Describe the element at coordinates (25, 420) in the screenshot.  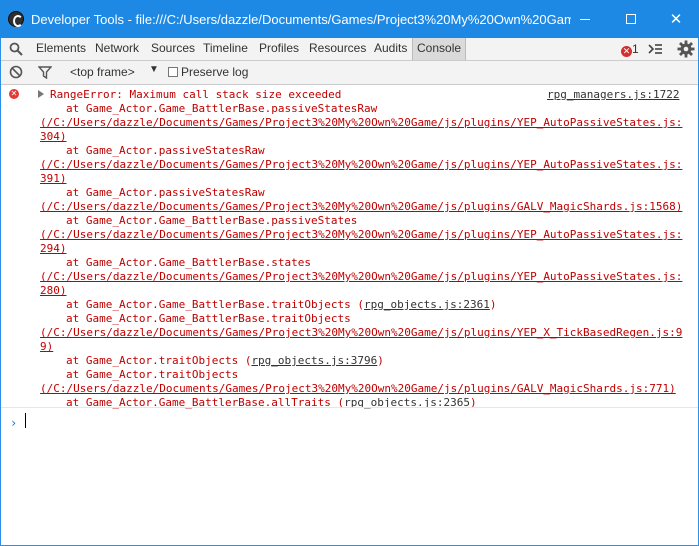
I see `console-input-caret` at that location.